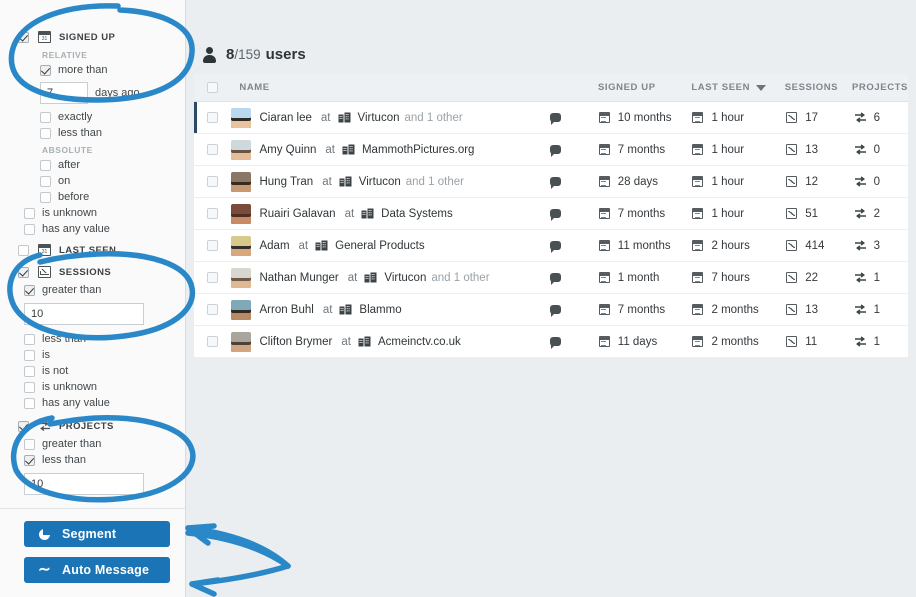 The width and height of the screenshot is (916, 597). I want to click on option-after: after, so click(92, 165).